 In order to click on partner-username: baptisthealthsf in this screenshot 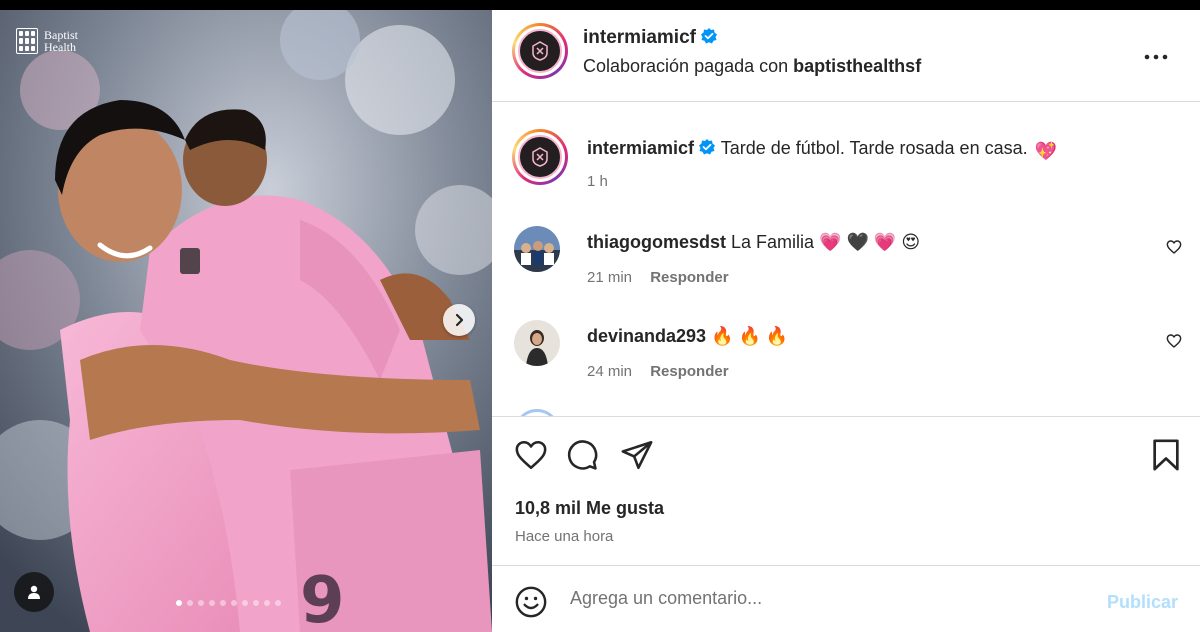, I will do `click(857, 66)`.